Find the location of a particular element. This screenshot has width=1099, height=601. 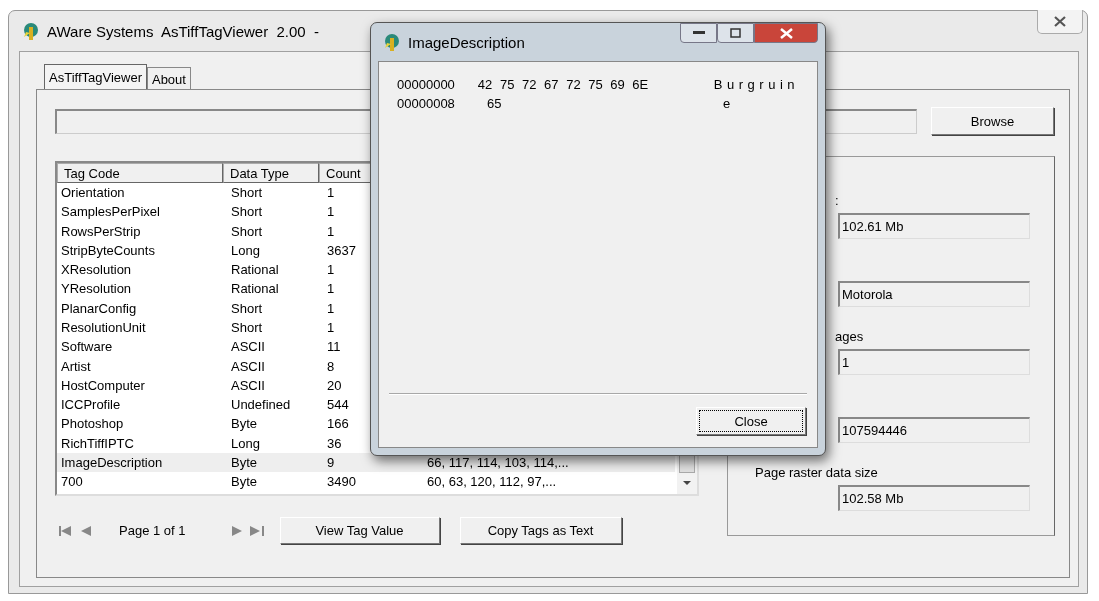

tag-code-cell-text: ImageDescription is located at coordinates (112, 462).